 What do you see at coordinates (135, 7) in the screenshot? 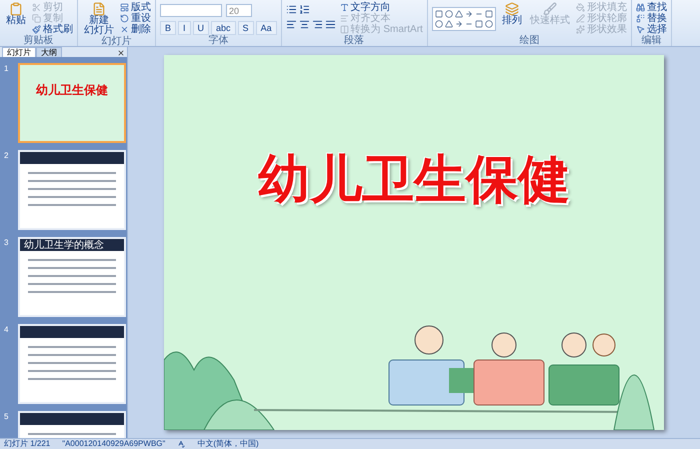
I see `ribbon-small-button: 版式` at bounding box center [135, 7].